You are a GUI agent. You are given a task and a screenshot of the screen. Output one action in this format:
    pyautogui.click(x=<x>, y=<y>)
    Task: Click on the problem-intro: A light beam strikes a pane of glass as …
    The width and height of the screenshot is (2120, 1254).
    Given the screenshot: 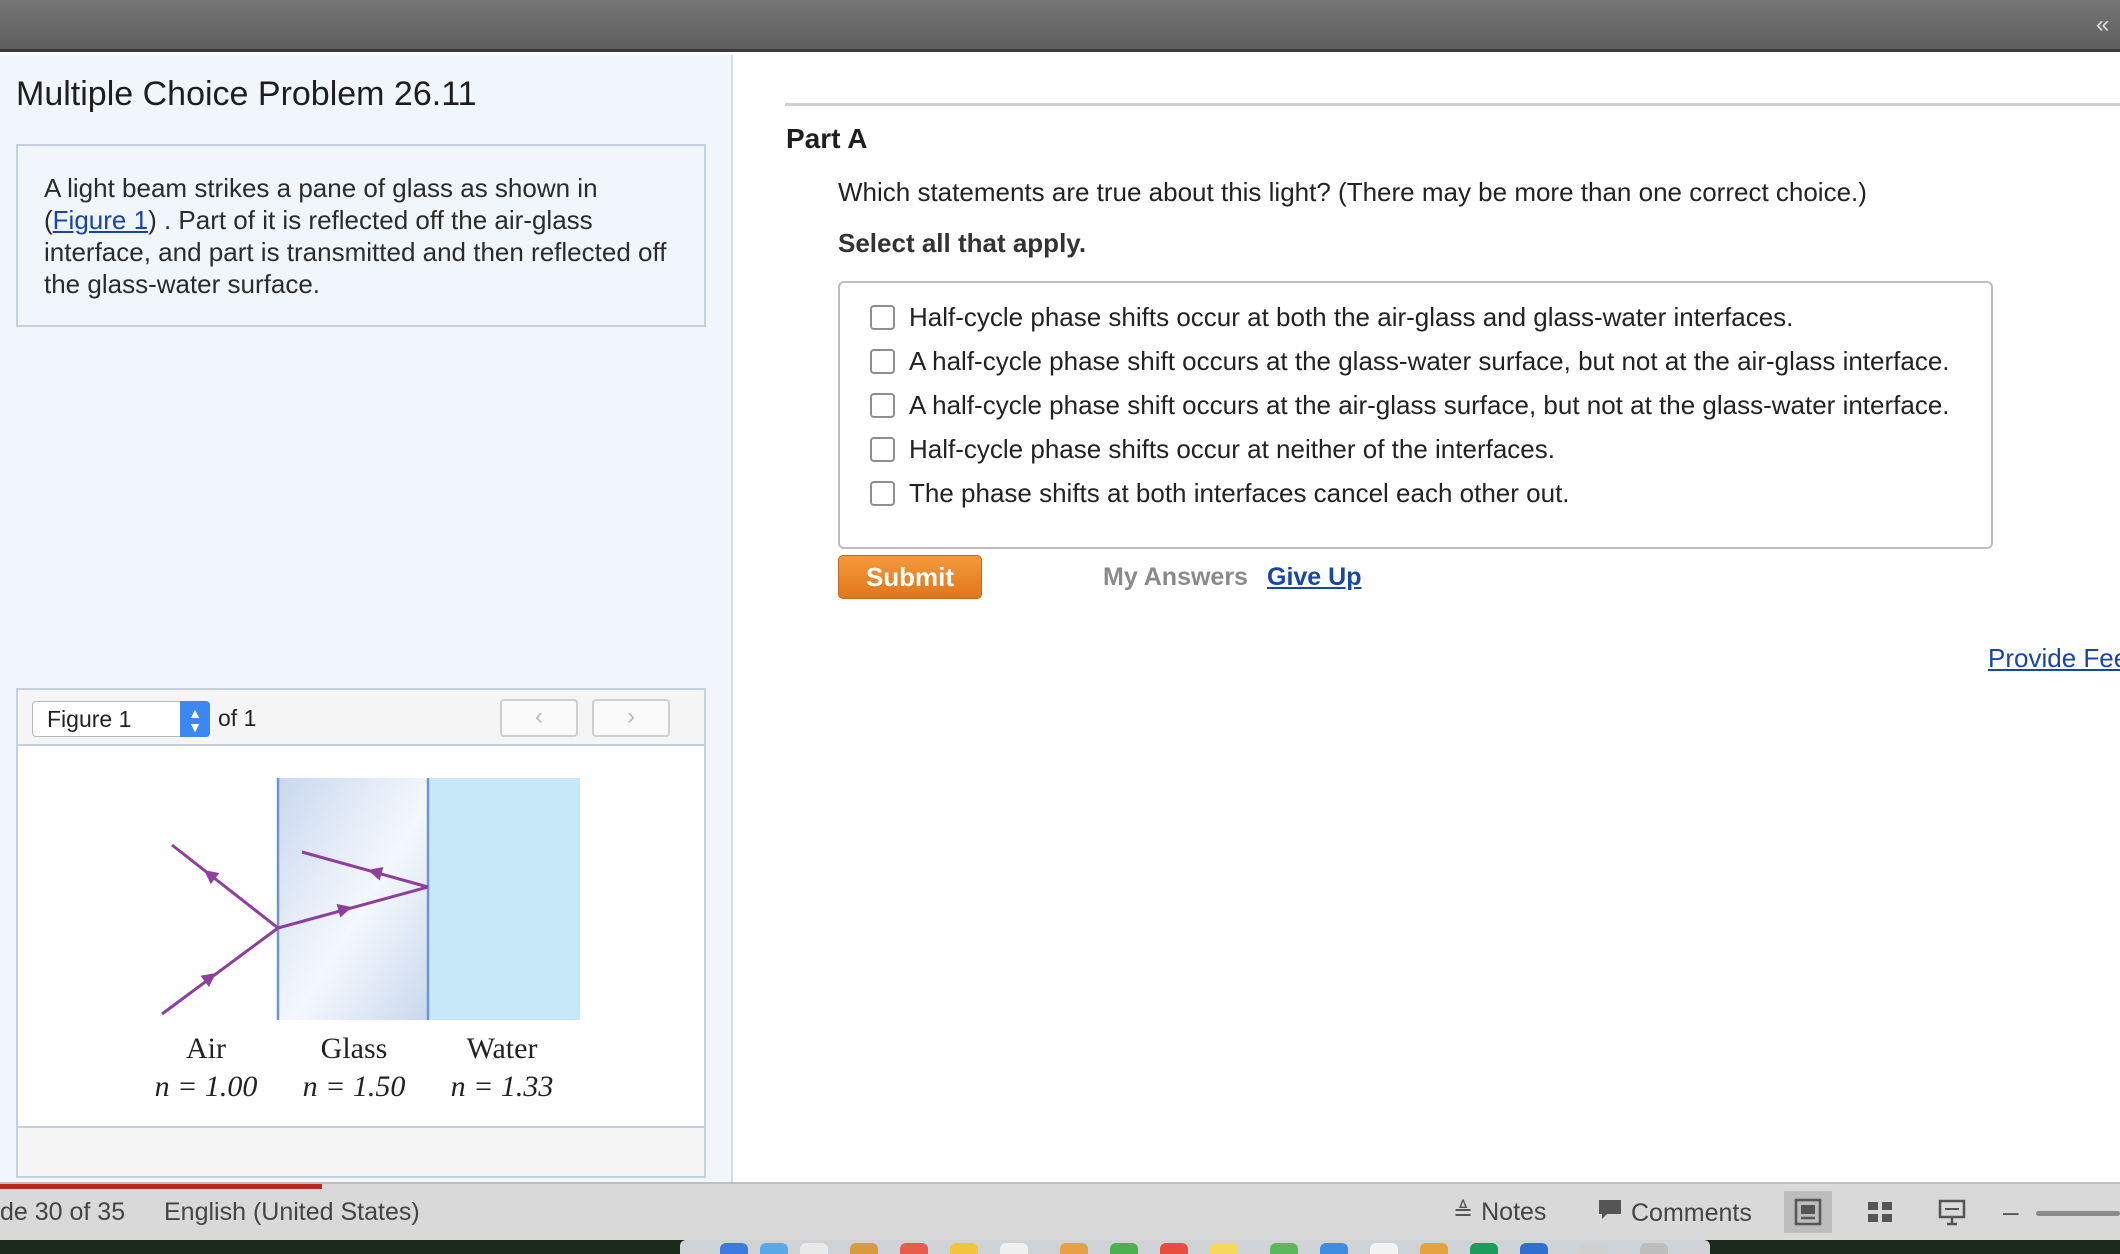 What is the action you would take?
    pyautogui.click(x=361, y=235)
    